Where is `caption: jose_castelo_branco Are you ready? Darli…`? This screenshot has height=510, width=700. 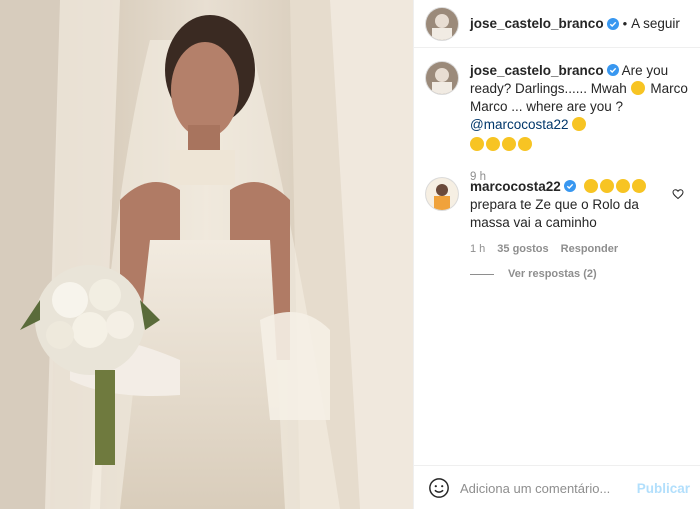 caption: jose_castelo_branco Are you ready? Darli… is located at coordinates (557, 124).